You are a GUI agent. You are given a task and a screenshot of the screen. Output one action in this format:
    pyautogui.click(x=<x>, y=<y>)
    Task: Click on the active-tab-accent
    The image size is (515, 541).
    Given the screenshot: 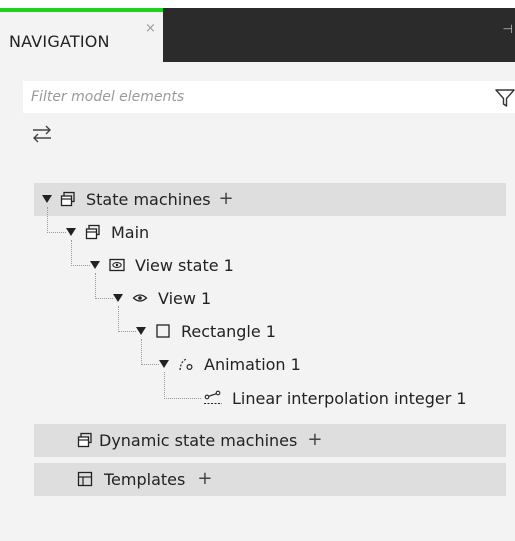 What is the action you would take?
    pyautogui.click(x=81, y=10)
    